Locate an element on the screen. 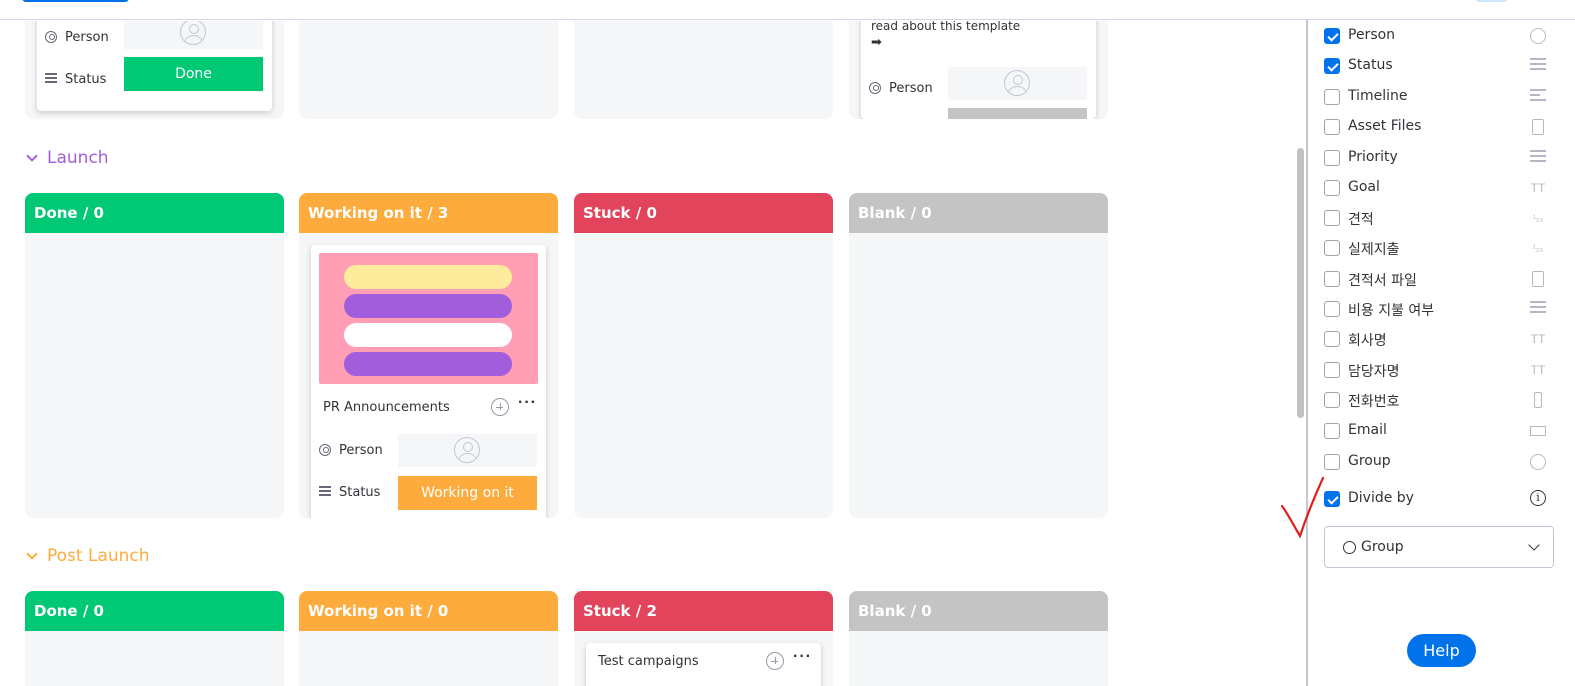  info-icon: i is located at coordinates (1538, 498).